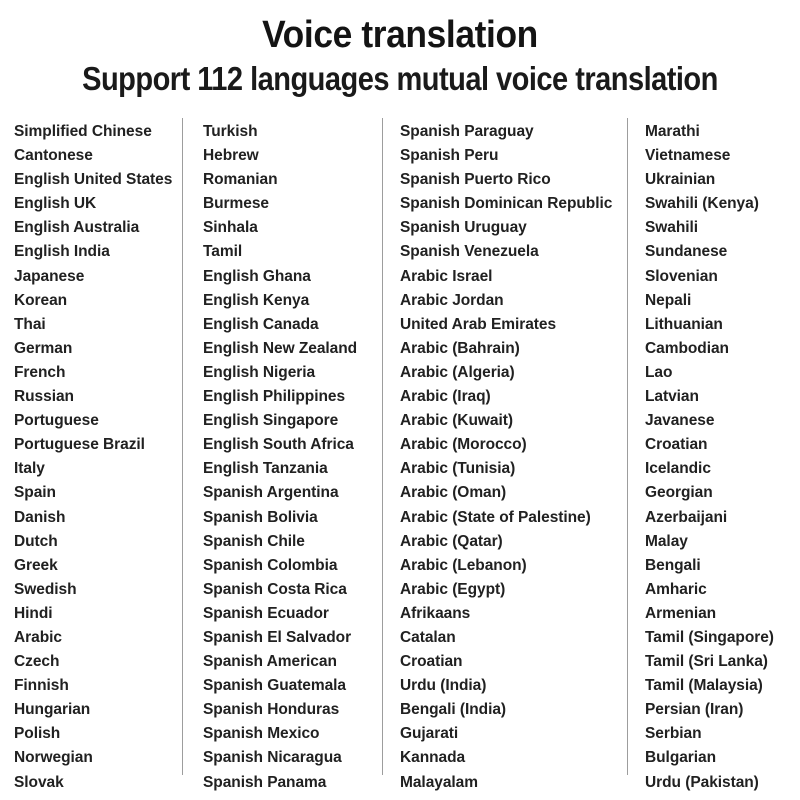 This screenshot has height=800, width=800. I want to click on language-item: English UK, so click(55, 204).